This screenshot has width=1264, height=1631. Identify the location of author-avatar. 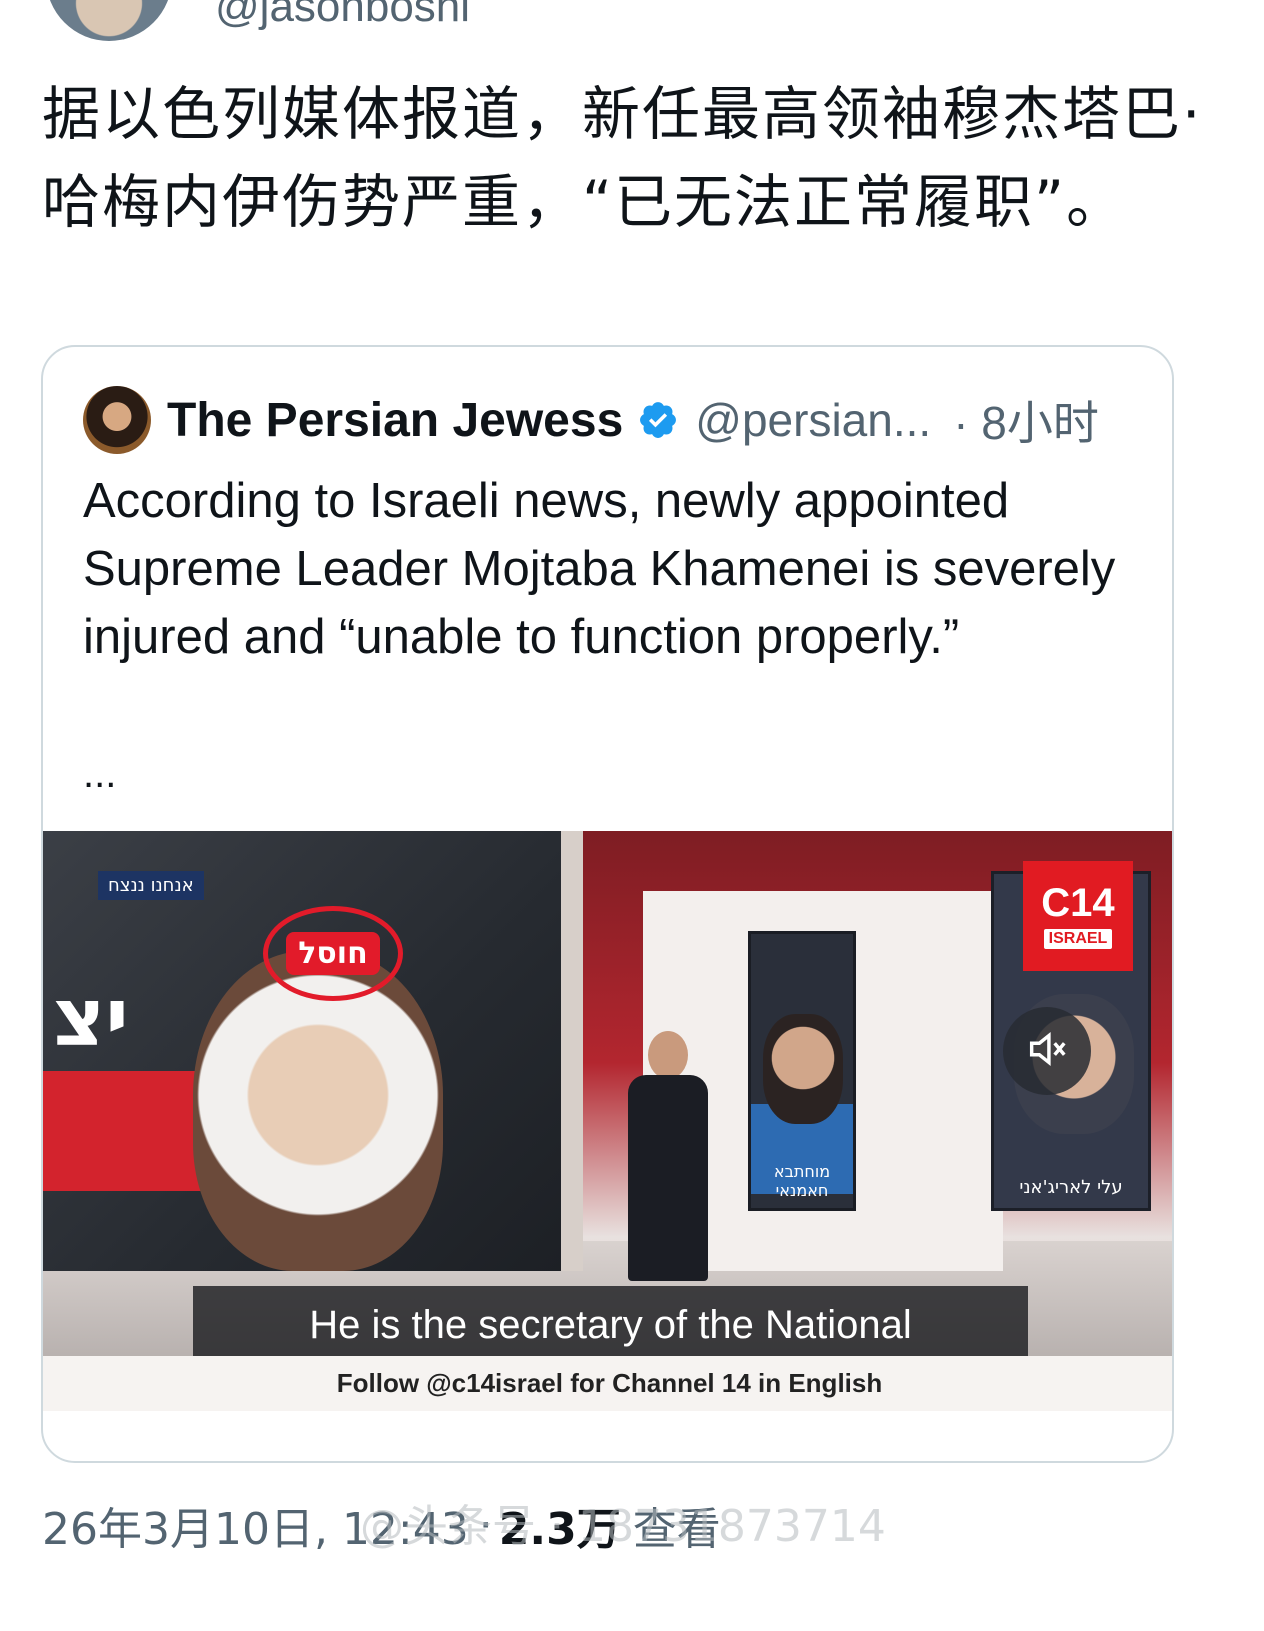
(109, 20).